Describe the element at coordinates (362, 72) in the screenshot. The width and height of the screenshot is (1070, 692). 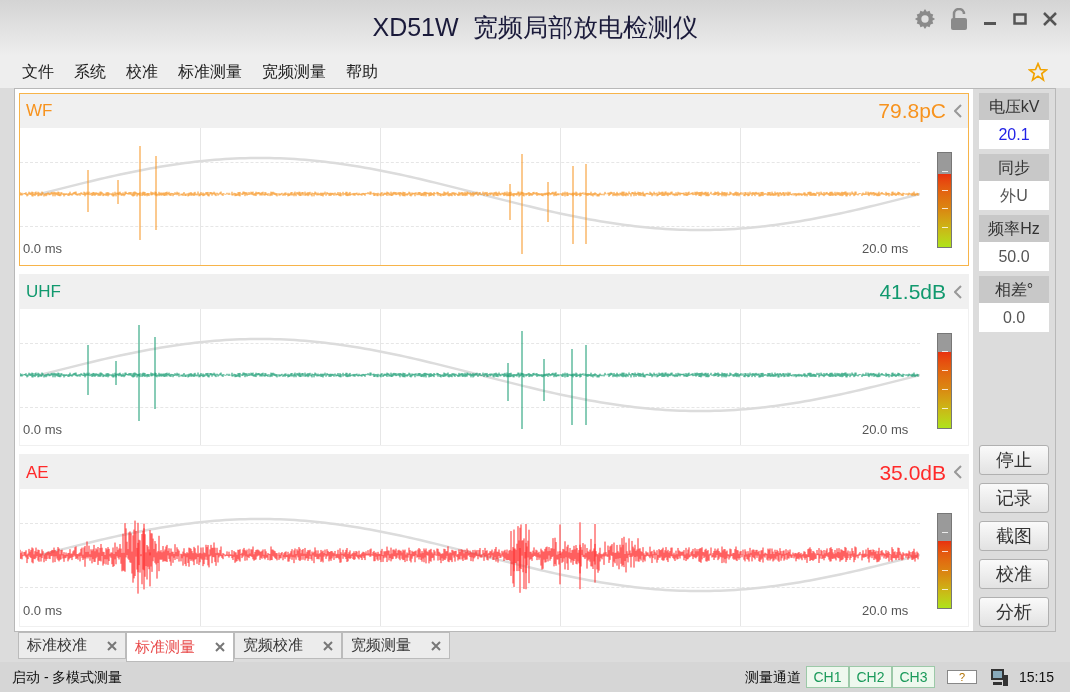
I see `menu-item: 帮助` at that location.